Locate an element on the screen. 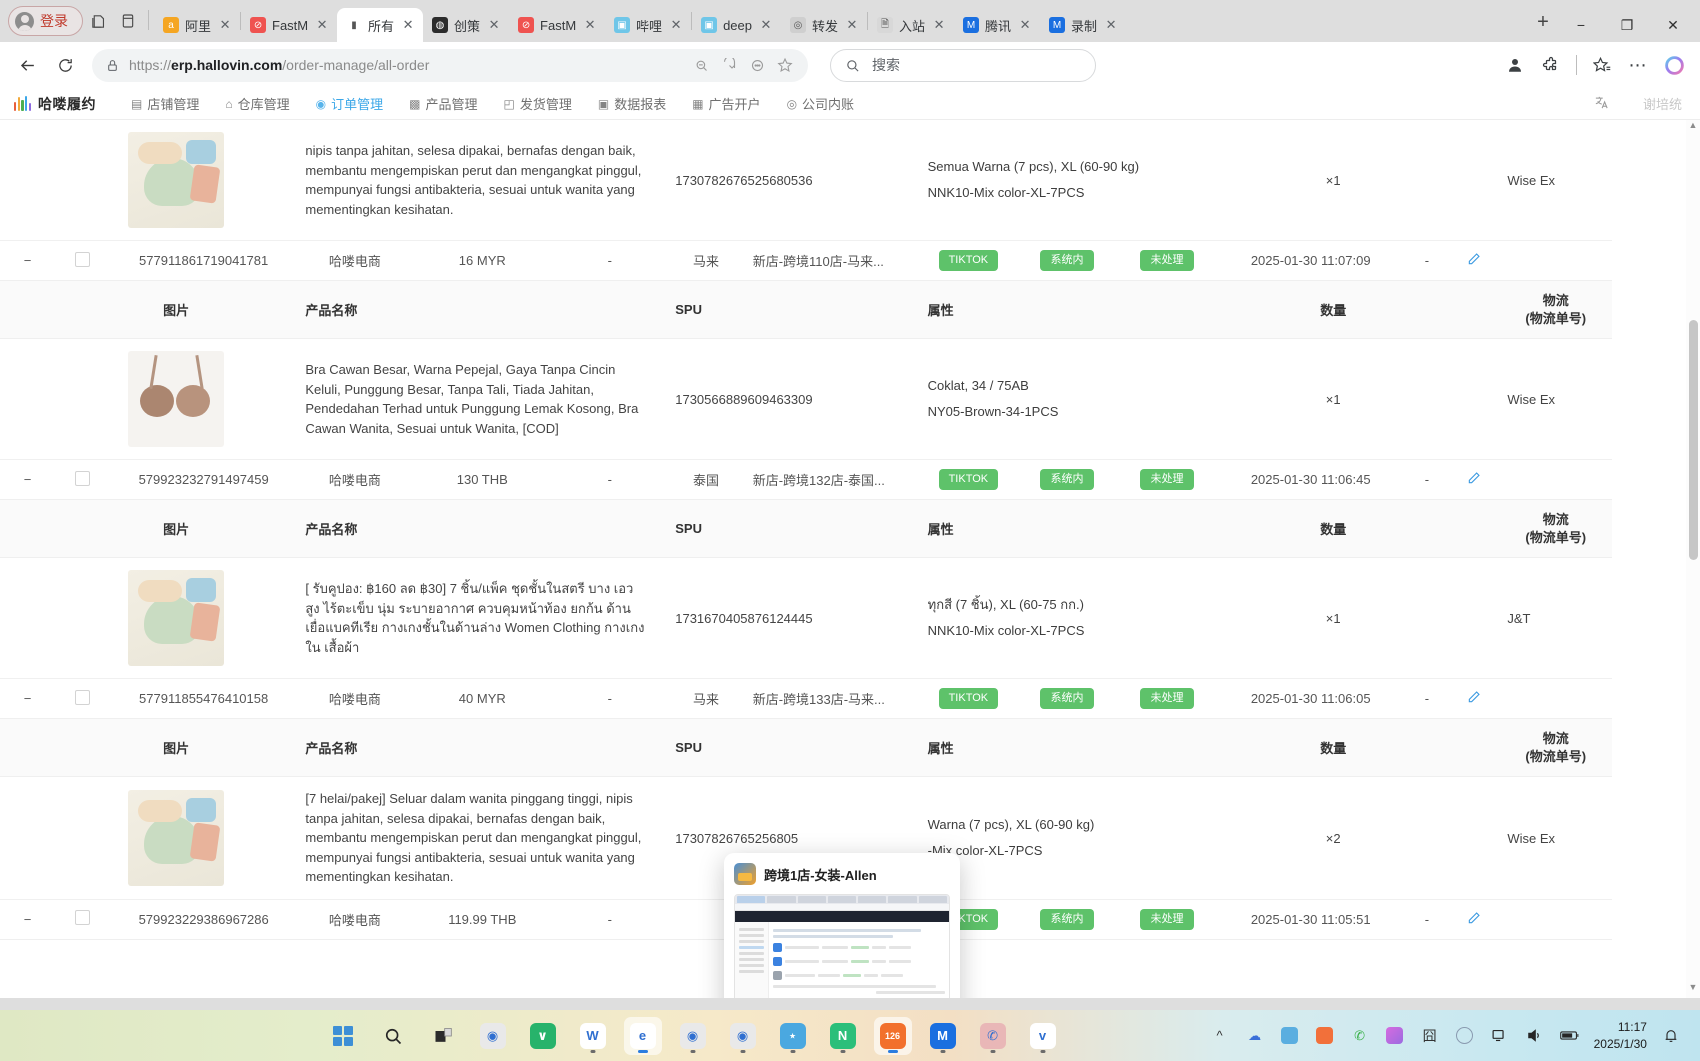  back-arrow-icon is located at coordinates (27, 65).